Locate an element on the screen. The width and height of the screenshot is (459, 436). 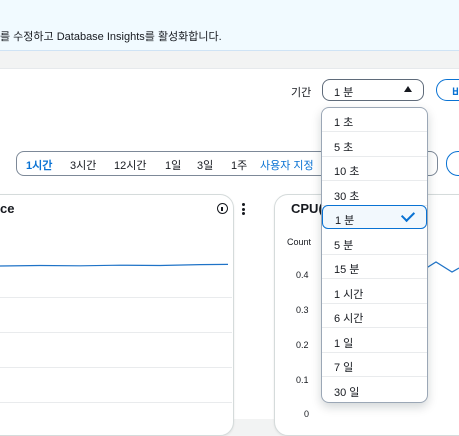
right-card-title: CPU( is located at coordinates (307, 208).